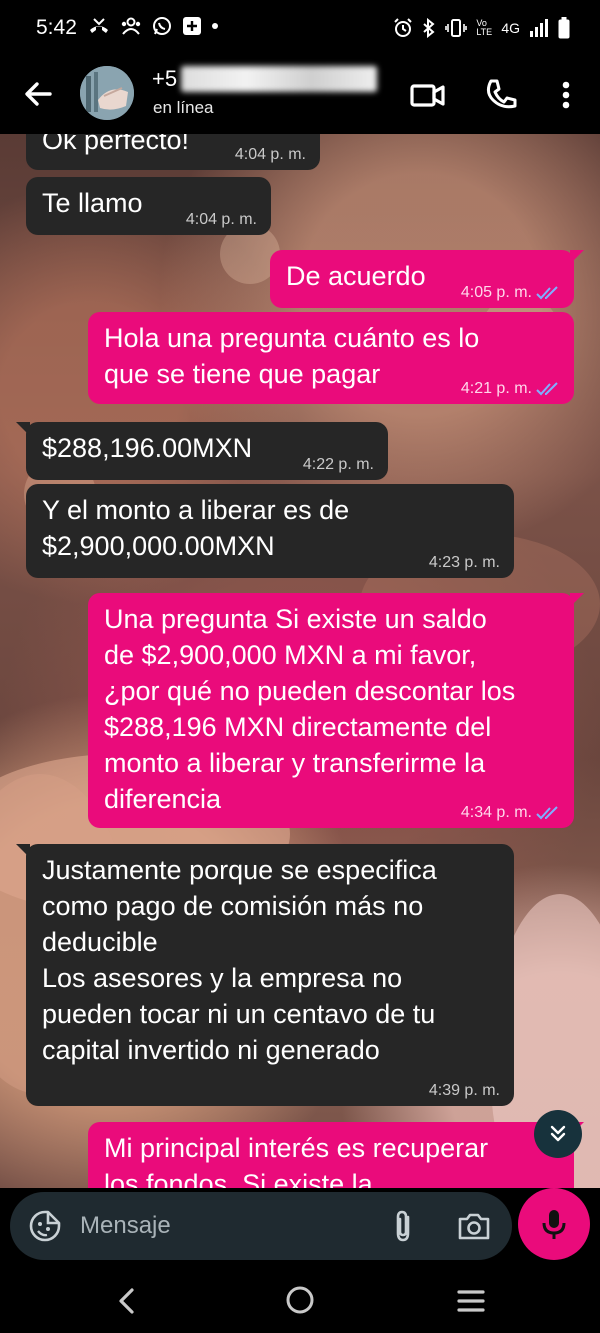 The image size is (600, 1333). Describe the element at coordinates (296, 1148) in the screenshot. I see `message-text-line: Mi principal interés es recuperar` at that location.